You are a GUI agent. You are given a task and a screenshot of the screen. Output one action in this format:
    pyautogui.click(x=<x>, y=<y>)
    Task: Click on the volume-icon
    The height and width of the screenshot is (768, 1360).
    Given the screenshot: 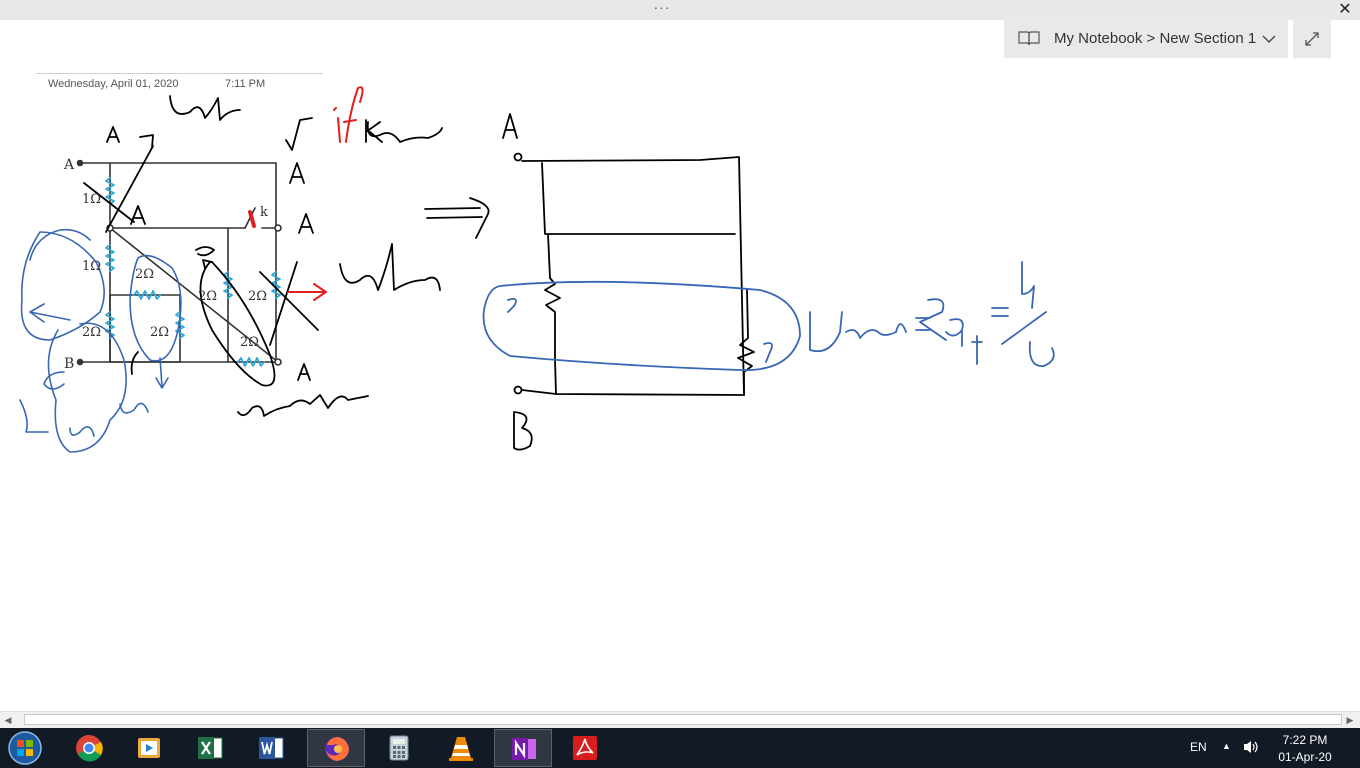 What is the action you would take?
    pyautogui.click(x=1251, y=747)
    